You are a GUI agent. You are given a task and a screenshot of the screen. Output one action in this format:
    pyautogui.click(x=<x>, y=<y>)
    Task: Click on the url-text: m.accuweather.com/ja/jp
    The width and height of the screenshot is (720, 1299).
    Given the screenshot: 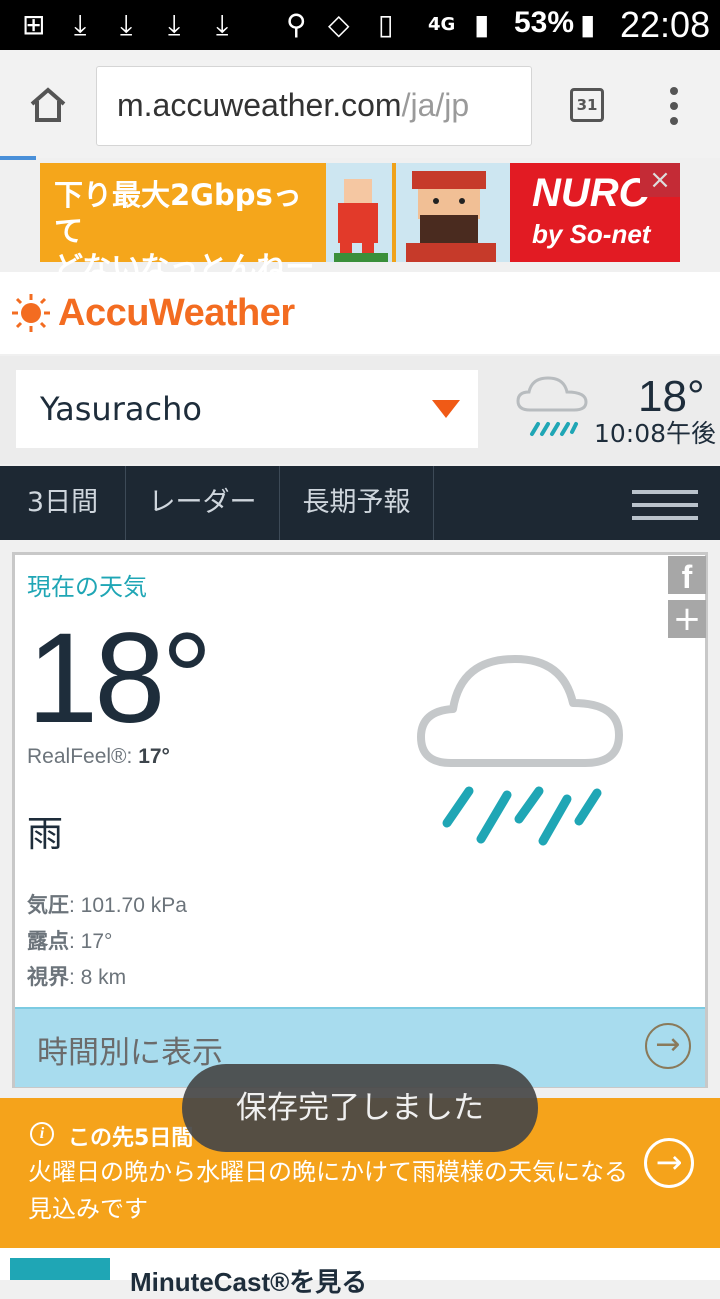 What is the action you would take?
    pyautogui.click(x=293, y=105)
    